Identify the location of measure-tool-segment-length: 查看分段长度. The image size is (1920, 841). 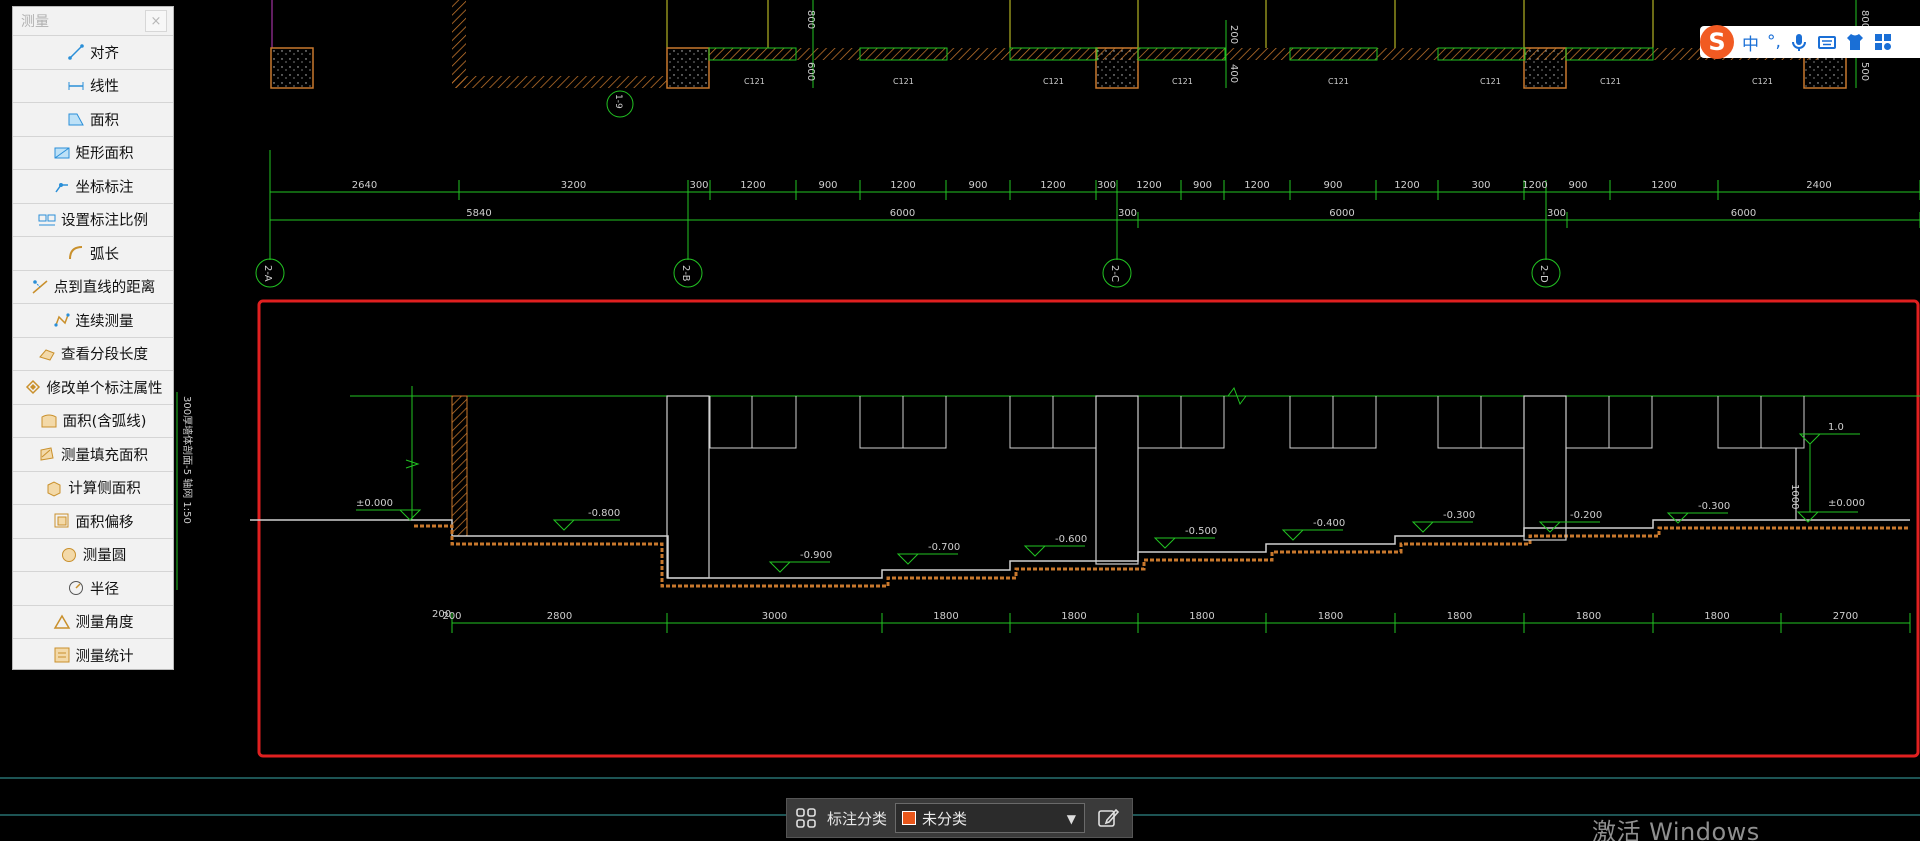
(93, 353).